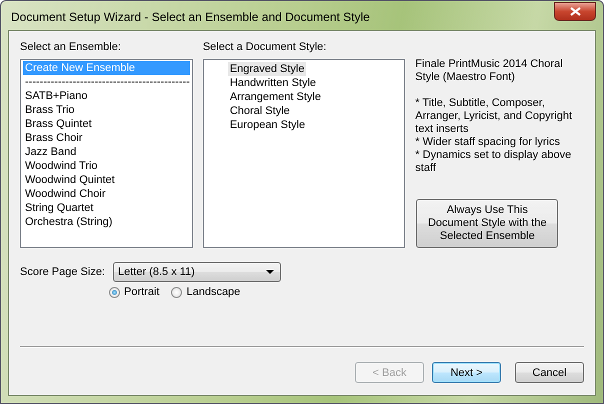 Image resolution: width=604 pixels, height=404 pixels. What do you see at coordinates (106, 110) in the screenshot?
I see `ensemble-item: Brass Trio` at bounding box center [106, 110].